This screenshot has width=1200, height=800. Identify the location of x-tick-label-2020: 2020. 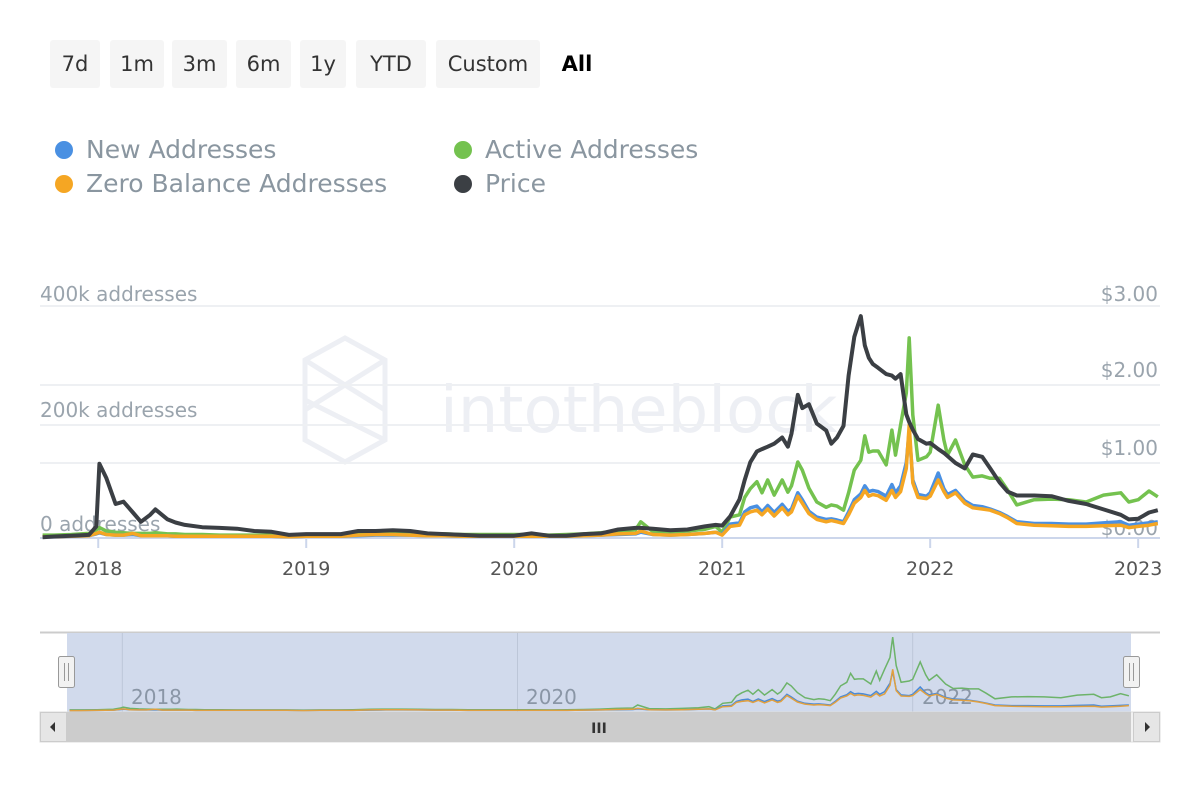
(514, 569).